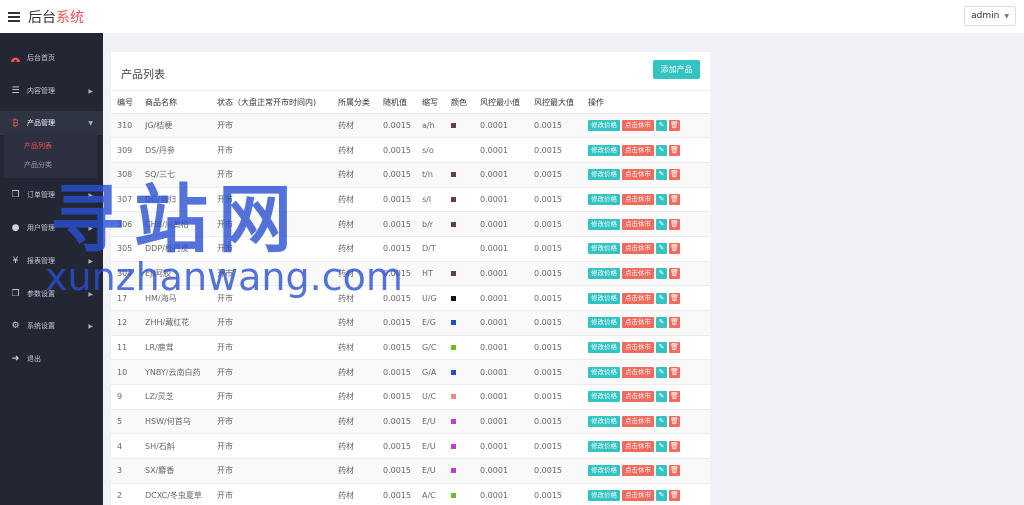  I want to click on chevron-right-icon: ▶, so click(90, 326).